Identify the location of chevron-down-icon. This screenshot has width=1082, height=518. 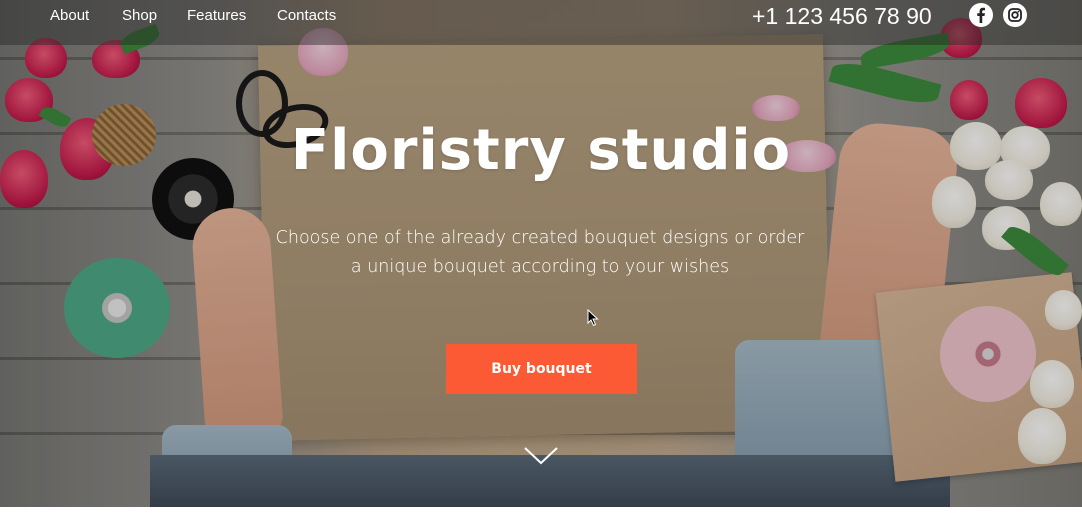
(541, 458).